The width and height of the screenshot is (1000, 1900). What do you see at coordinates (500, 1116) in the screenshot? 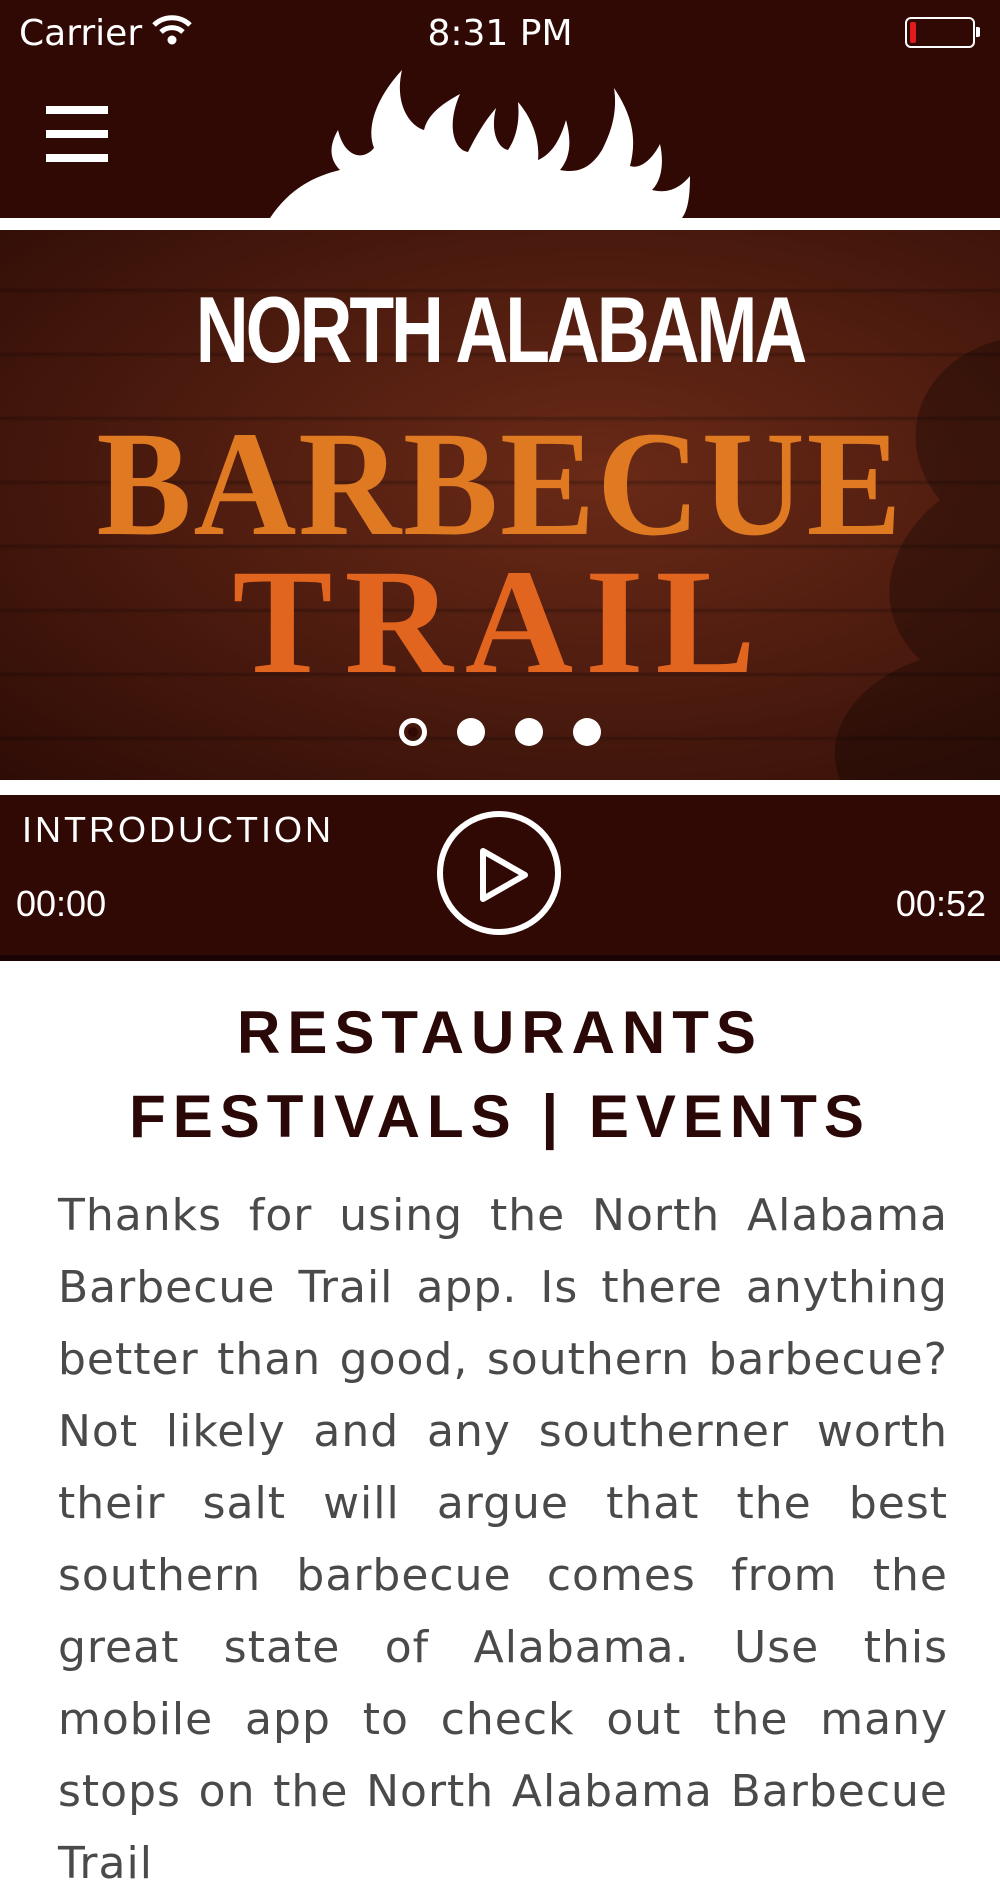
I see `section-heading-festivals-events: FESTIVALS | EVENTS` at bounding box center [500, 1116].